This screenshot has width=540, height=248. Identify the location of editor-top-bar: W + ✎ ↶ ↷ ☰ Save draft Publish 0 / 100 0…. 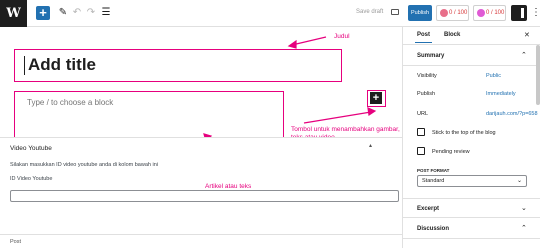
(270, 13).